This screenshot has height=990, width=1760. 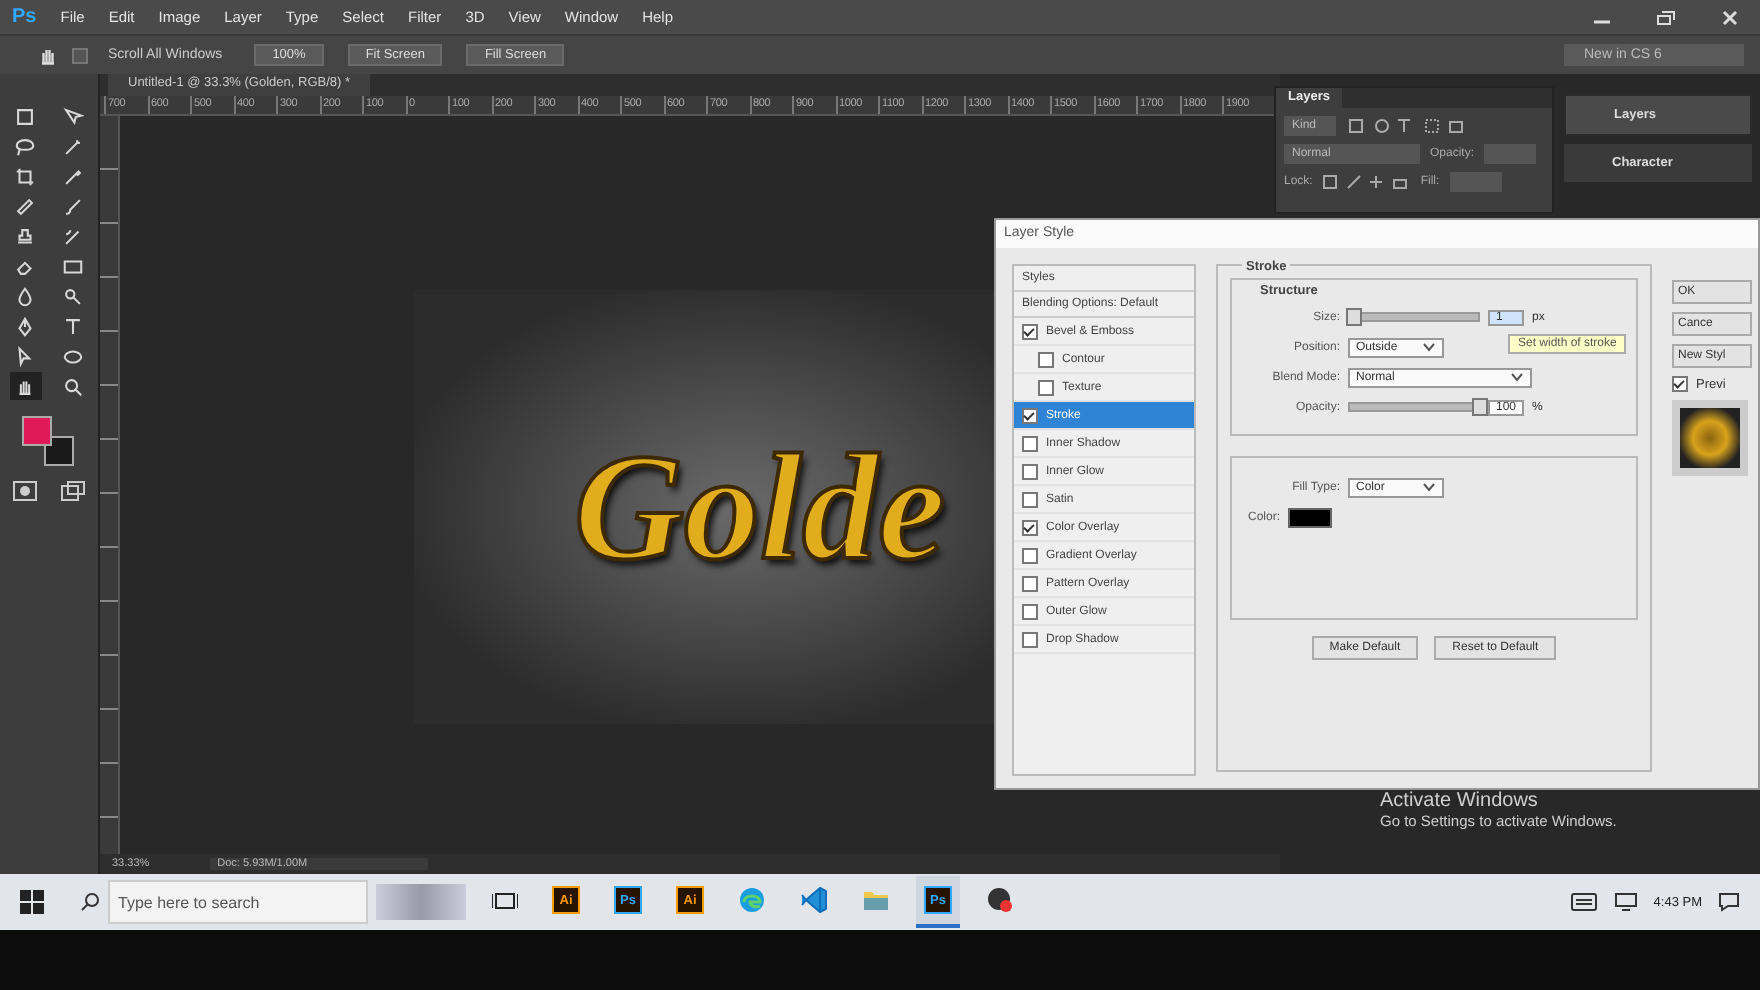 What do you see at coordinates (1625, 902) in the screenshot?
I see `monitor-icon` at bounding box center [1625, 902].